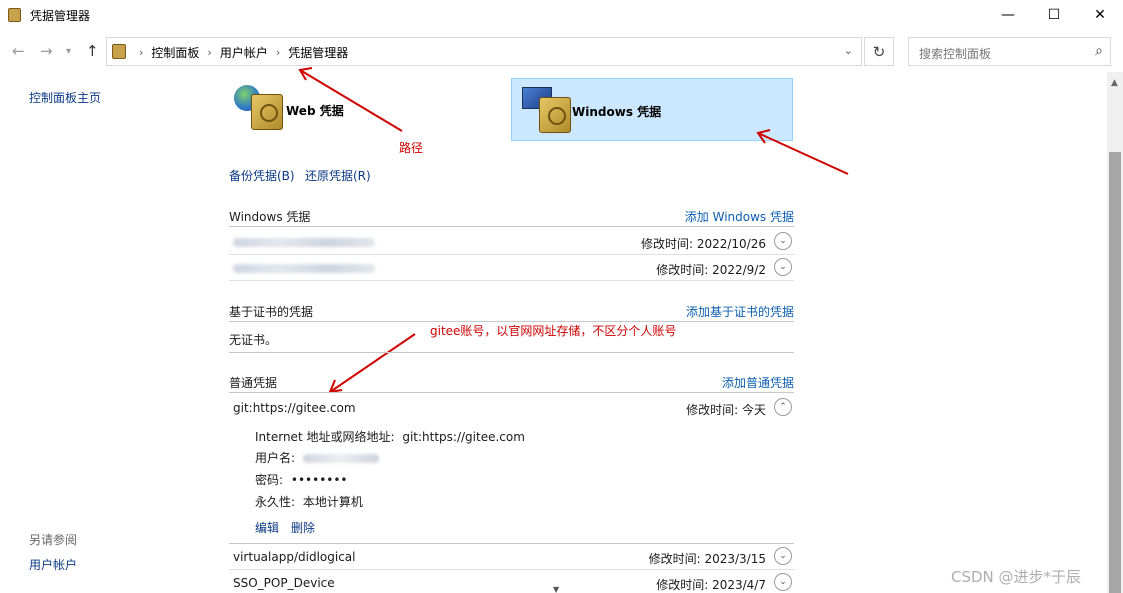 This screenshot has height=593, width=1123. I want to click on address-label: Internet 地址或网络地址:, so click(325, 437).